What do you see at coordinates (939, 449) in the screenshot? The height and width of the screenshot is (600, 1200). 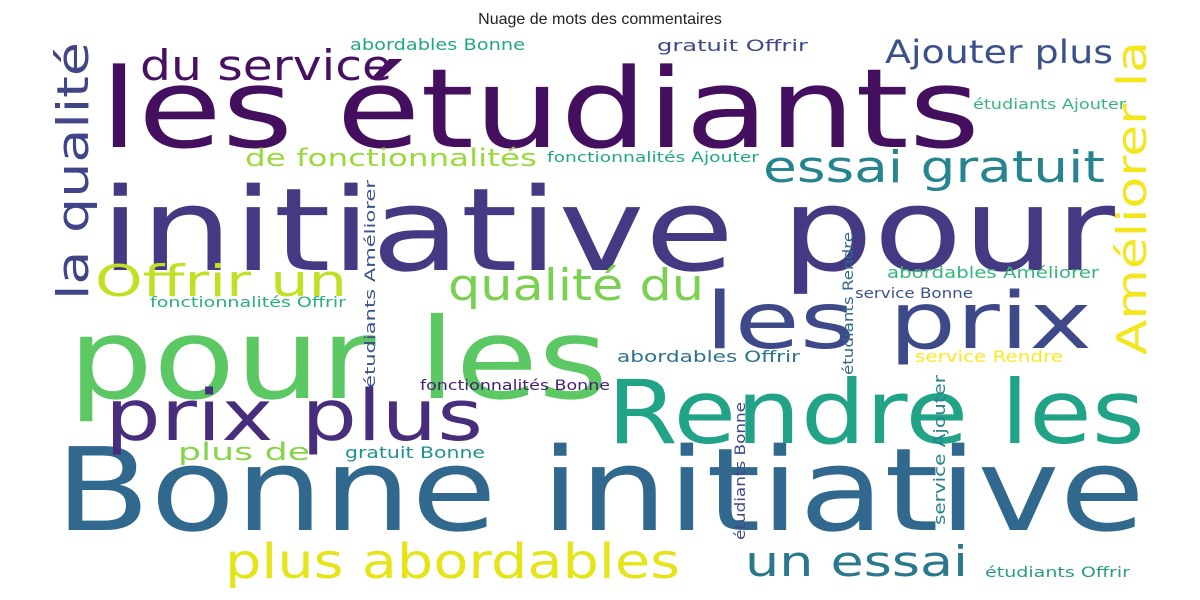 I see `word-service-ajouter: service Ajouter` at bounding box center [939, 449].